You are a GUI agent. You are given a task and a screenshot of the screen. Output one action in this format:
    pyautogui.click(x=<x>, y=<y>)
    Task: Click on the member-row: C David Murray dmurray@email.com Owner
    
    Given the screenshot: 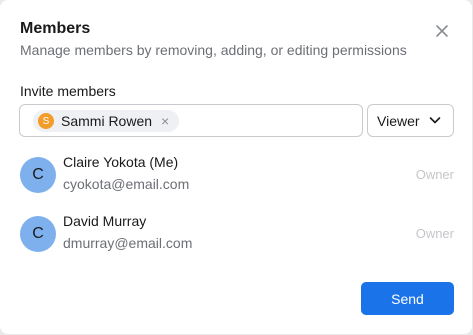 What is the action you would take?
    pyautogui.click(x=237, y=234)
    